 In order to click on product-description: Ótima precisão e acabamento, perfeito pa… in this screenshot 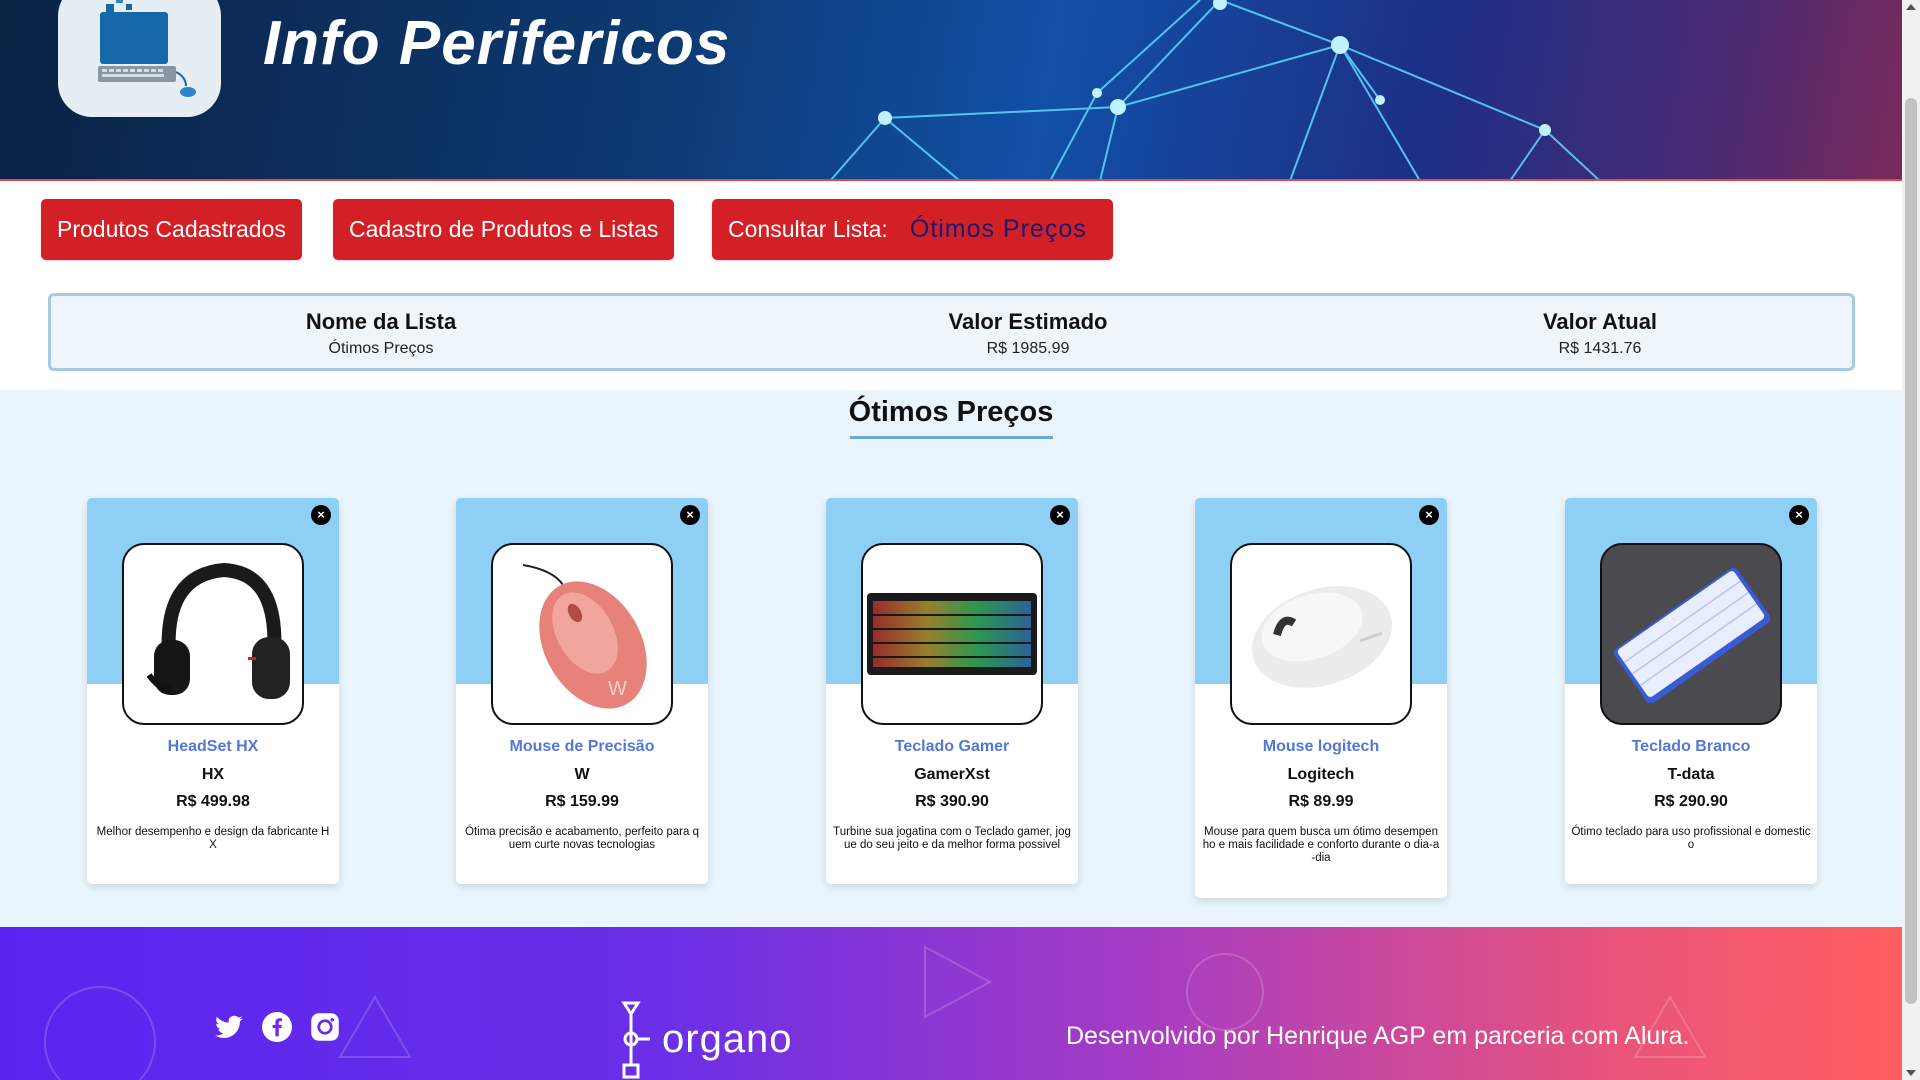, I will do `click(582, 838)`.